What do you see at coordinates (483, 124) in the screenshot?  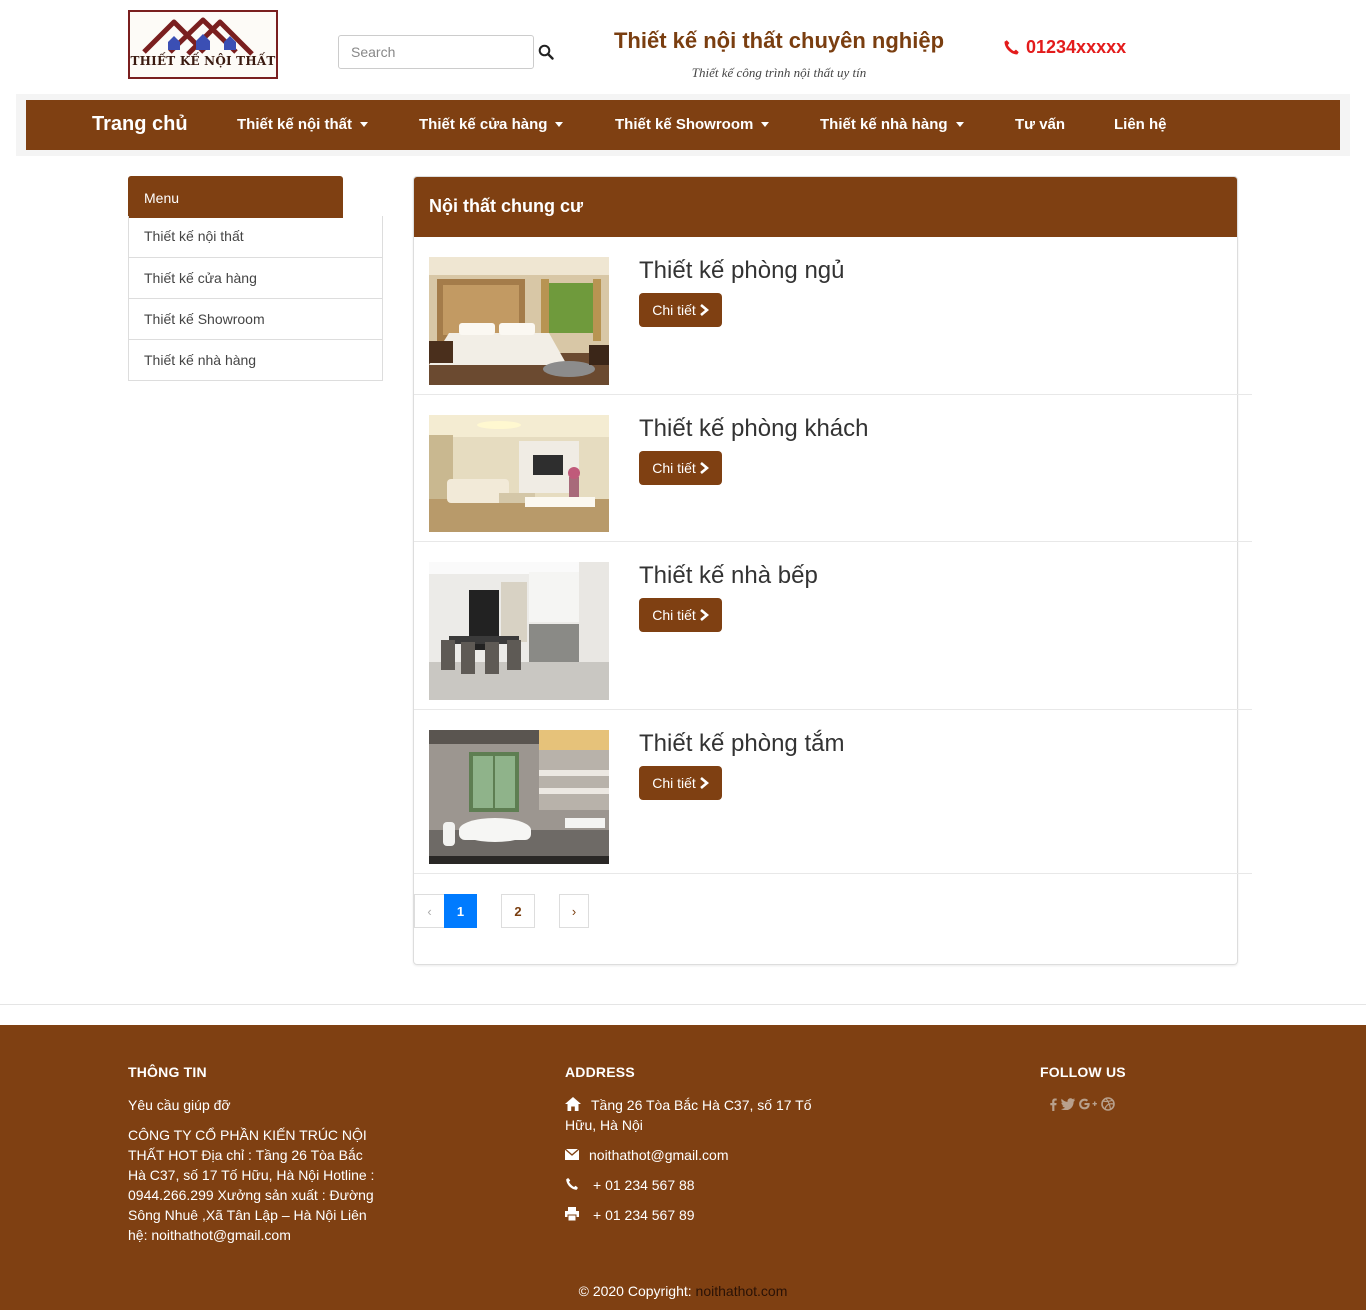 I see `nav-item-label: Thiết kế cửa hàng` at bounding box center [483, 124].